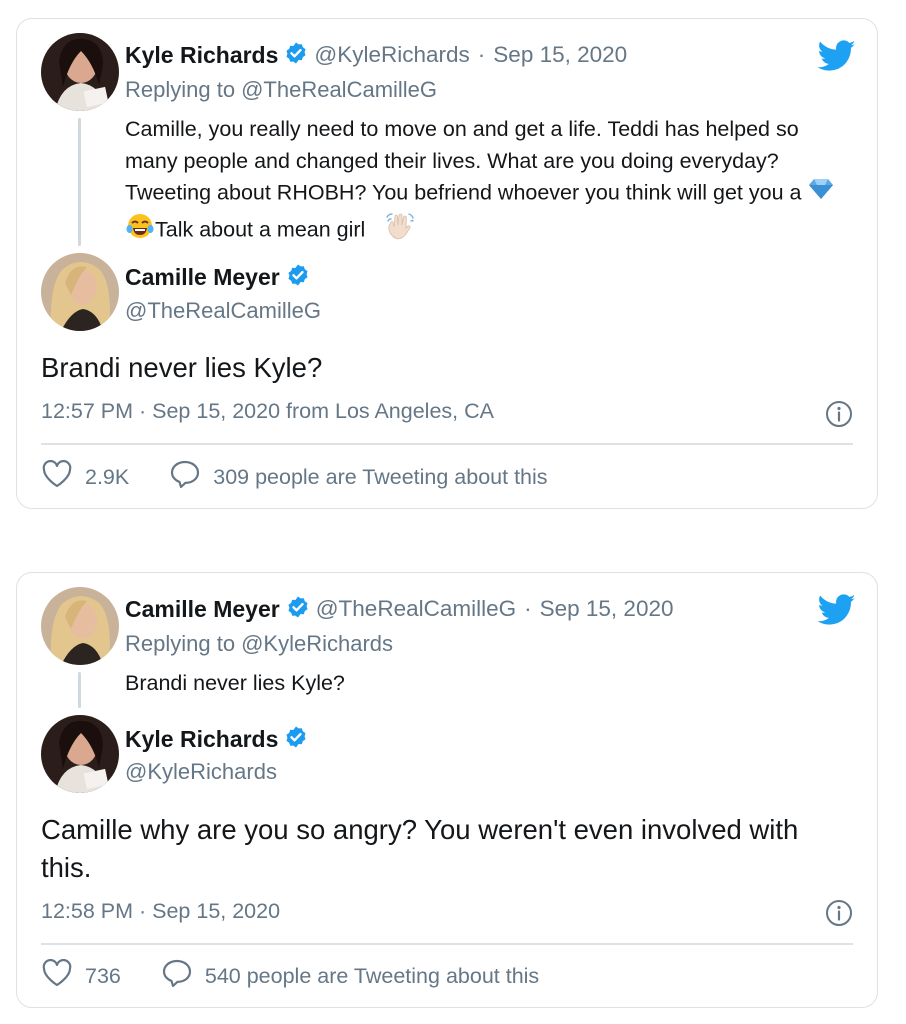 This screenshot has height=1024, width=906. Describe the element at coordinates (140, 231) in the screenshot. I see `tears-of-joy-icon` at that location.